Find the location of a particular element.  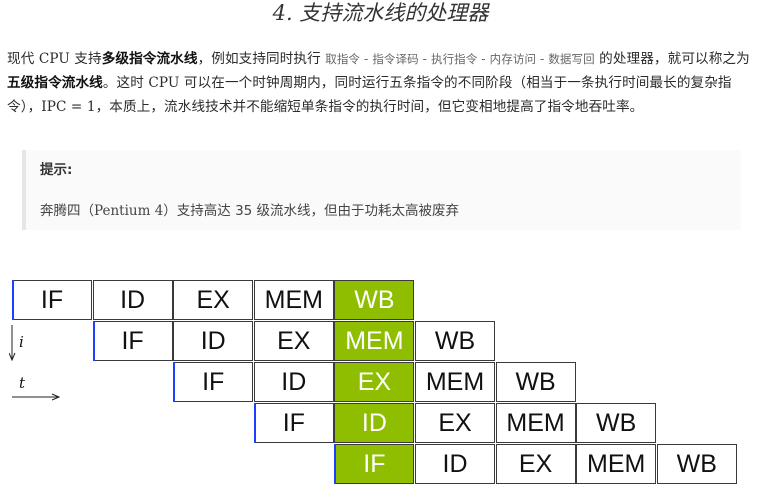

right-arrow-icon is located at coordinates (36, 397).